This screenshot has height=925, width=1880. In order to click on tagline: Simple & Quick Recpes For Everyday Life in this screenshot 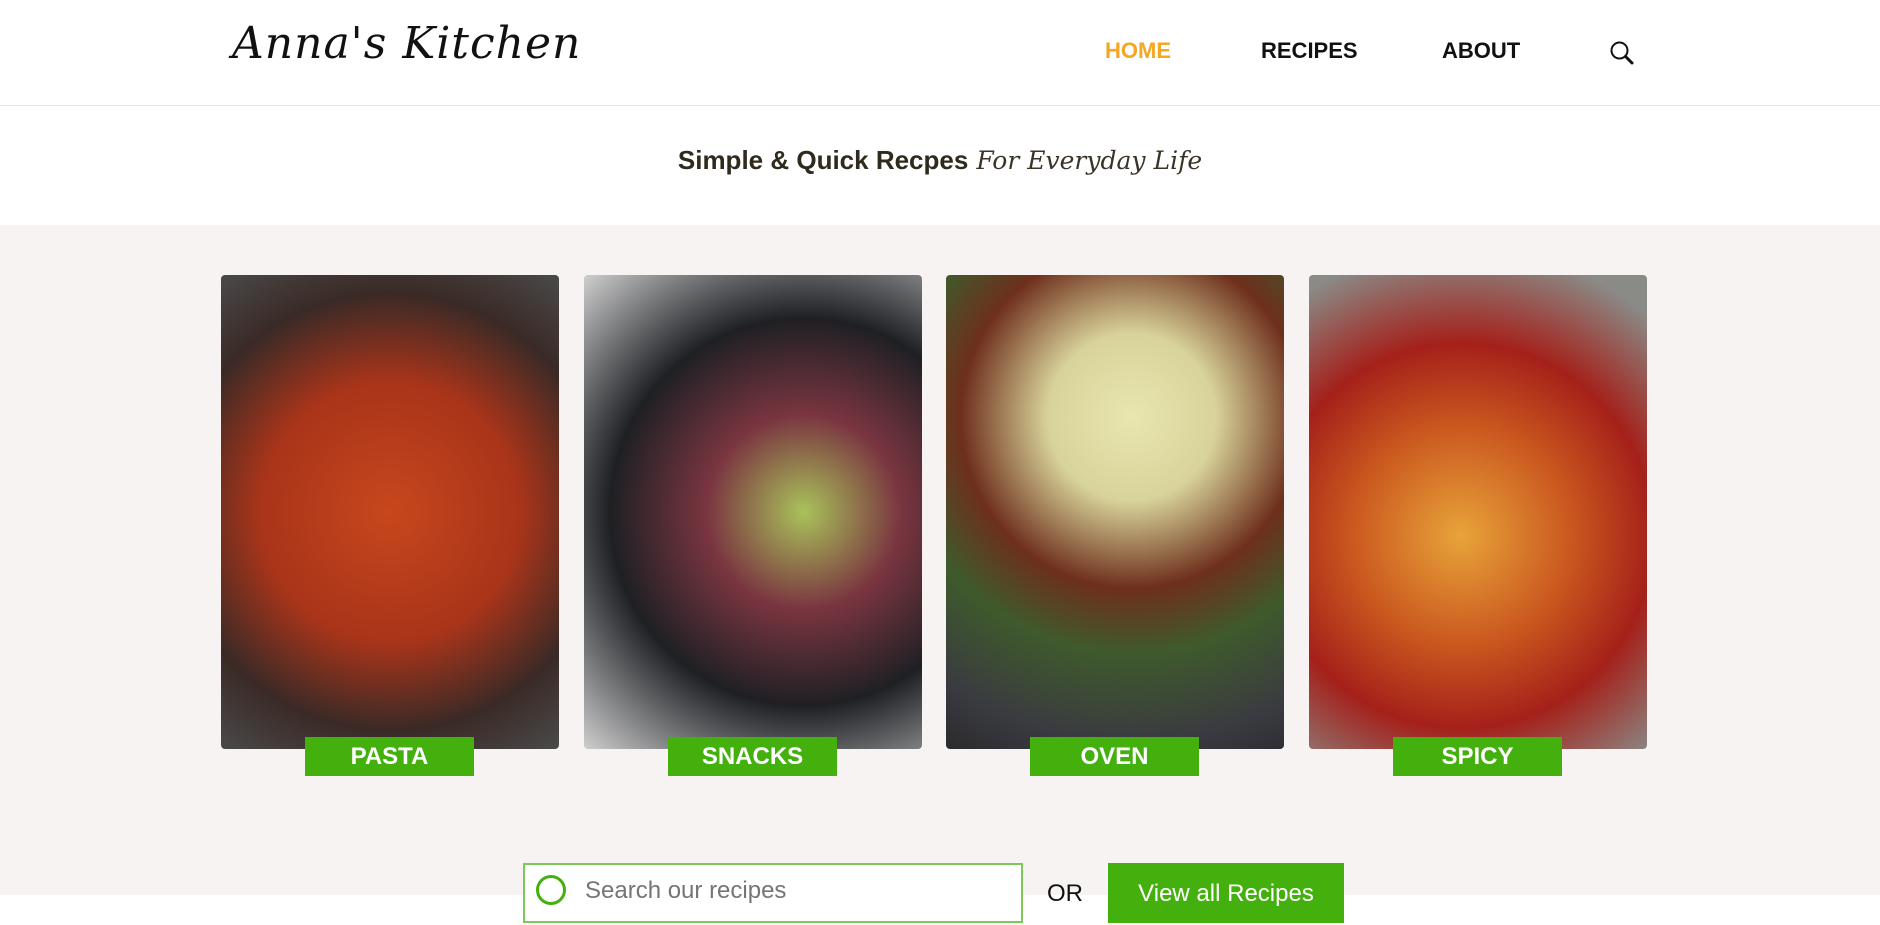, I will do `click(940, 160)`.